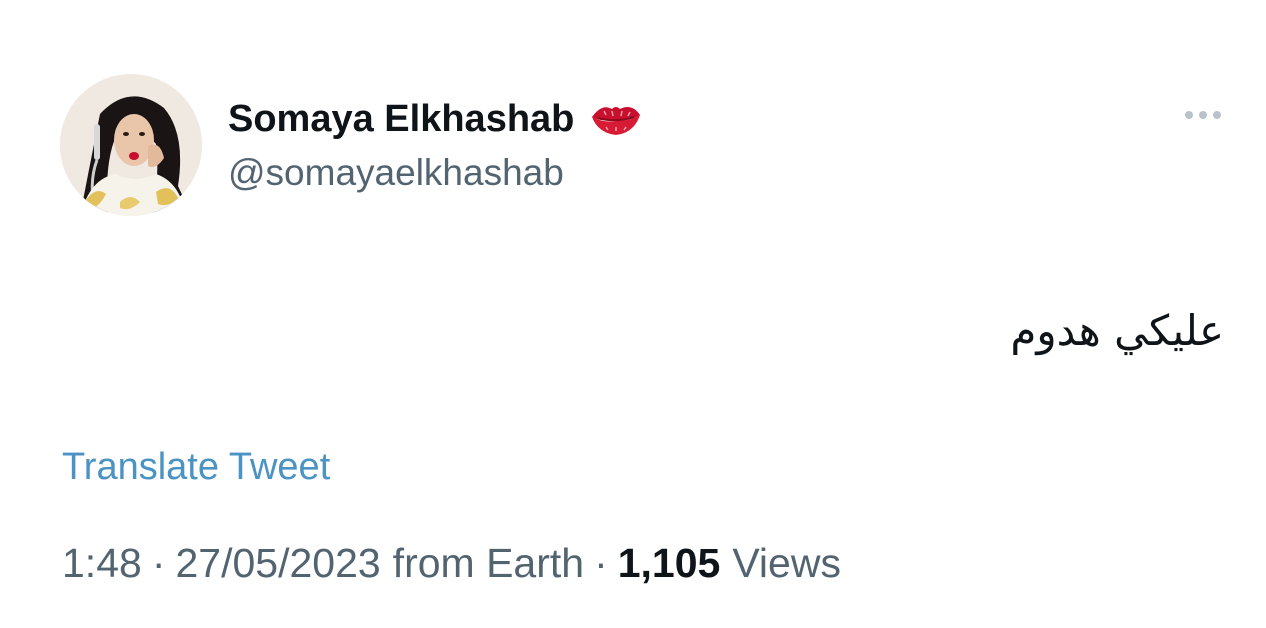  I want to click on more-dots-icon, so click(1203, 115).